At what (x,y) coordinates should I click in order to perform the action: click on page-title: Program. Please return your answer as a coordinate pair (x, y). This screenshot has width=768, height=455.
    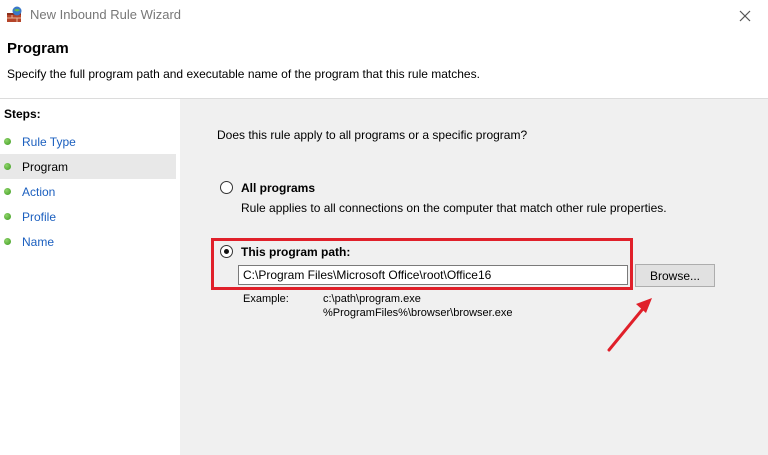
    Looking at the image, I should click on (38, 48).